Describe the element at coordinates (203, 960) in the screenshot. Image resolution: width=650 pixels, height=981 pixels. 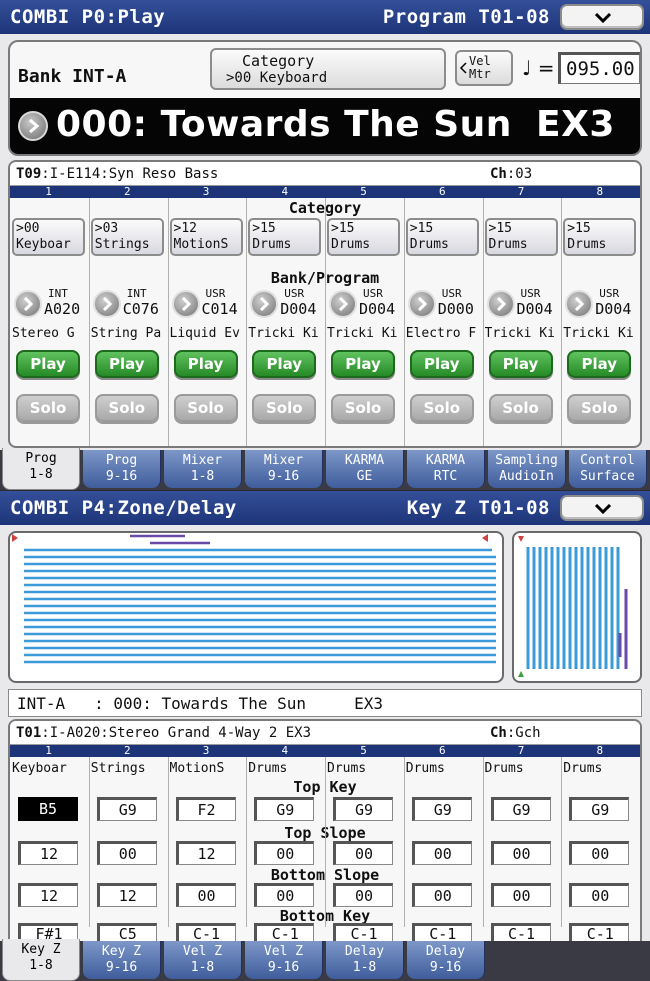
I see `tab-vel-z-1-8: Vel Z 1-8` at that location.